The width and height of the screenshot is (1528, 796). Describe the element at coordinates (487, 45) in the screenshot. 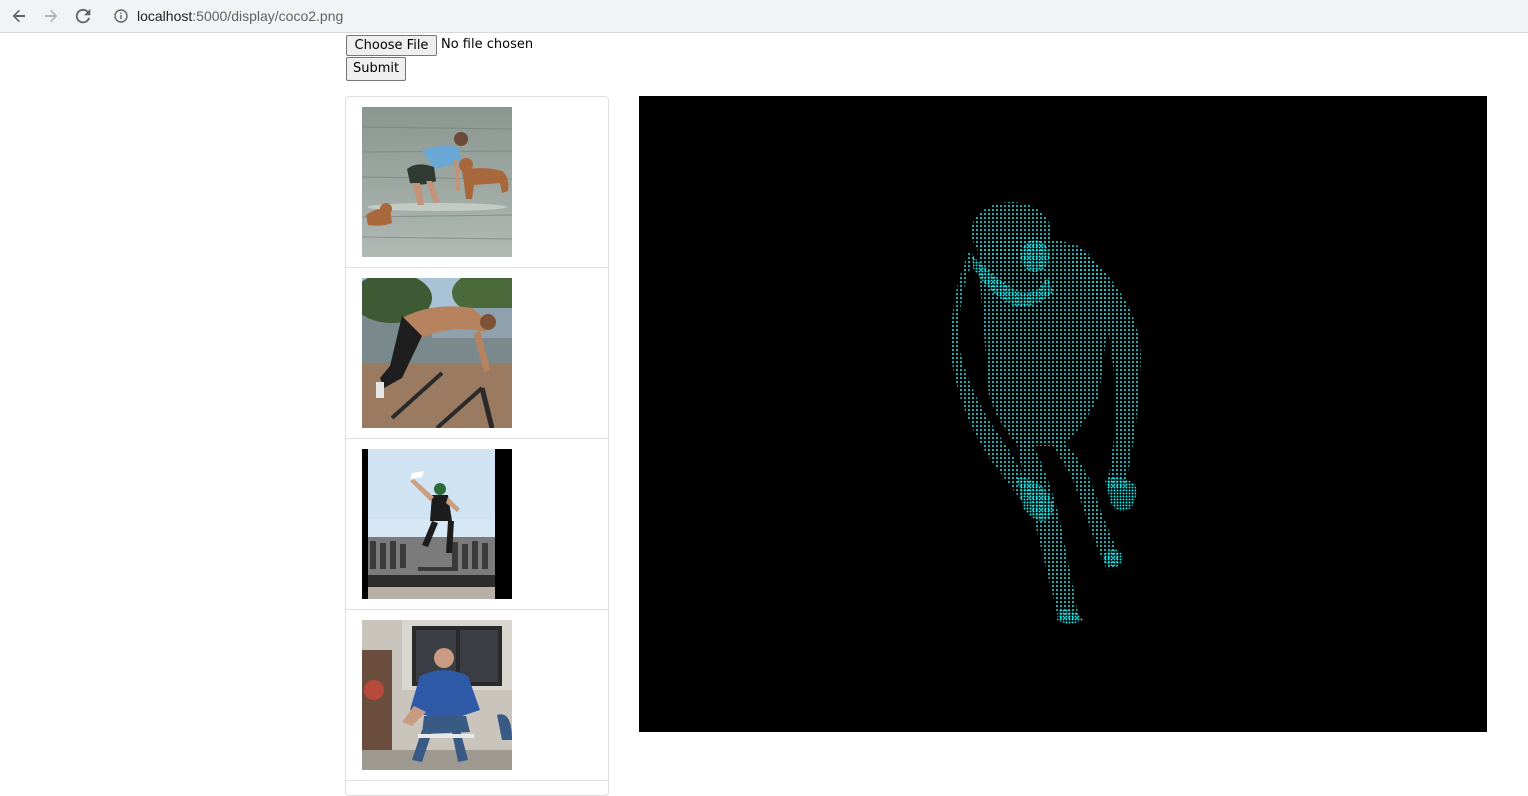

I see `file-status-text: No file chosen` at that location.